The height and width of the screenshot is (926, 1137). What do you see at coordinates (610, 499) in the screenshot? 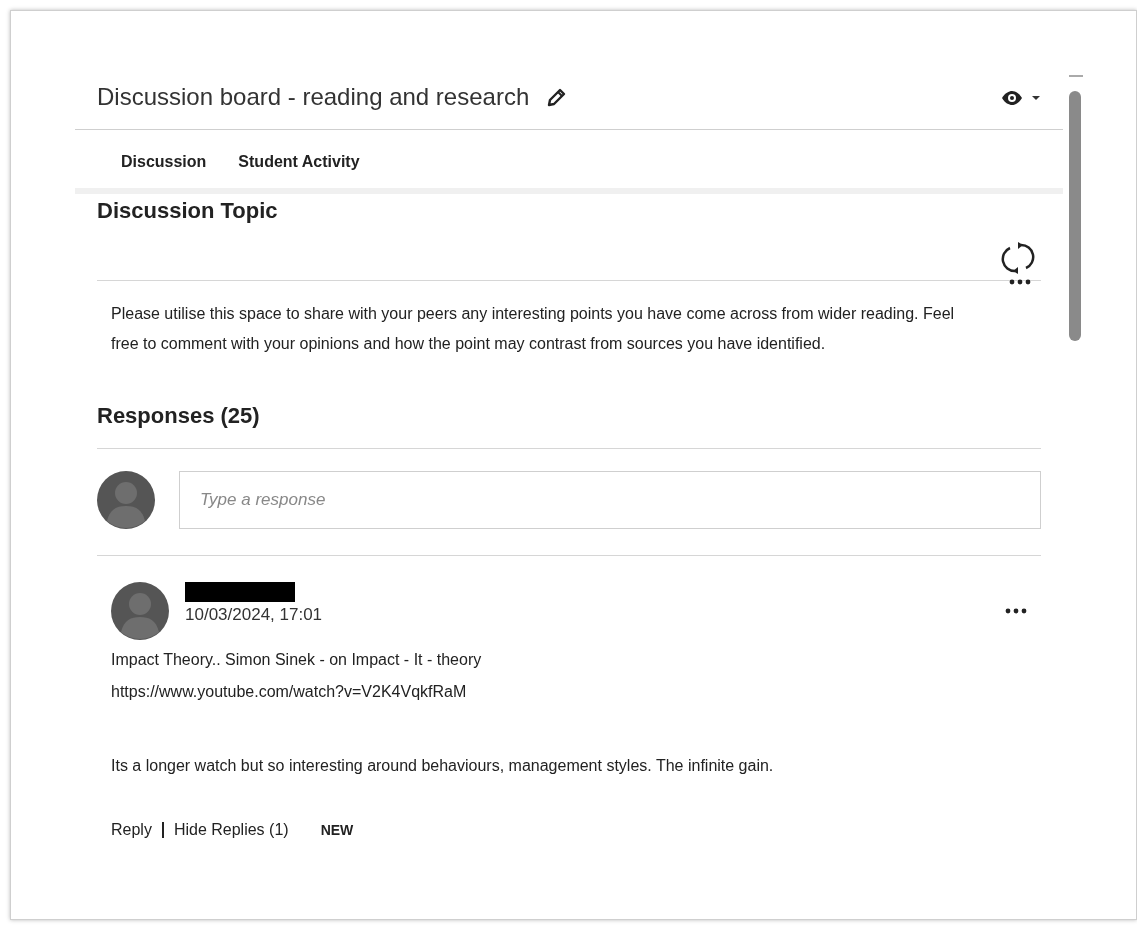
I see `response-field: Type a response` at bounding box center [610, 499].